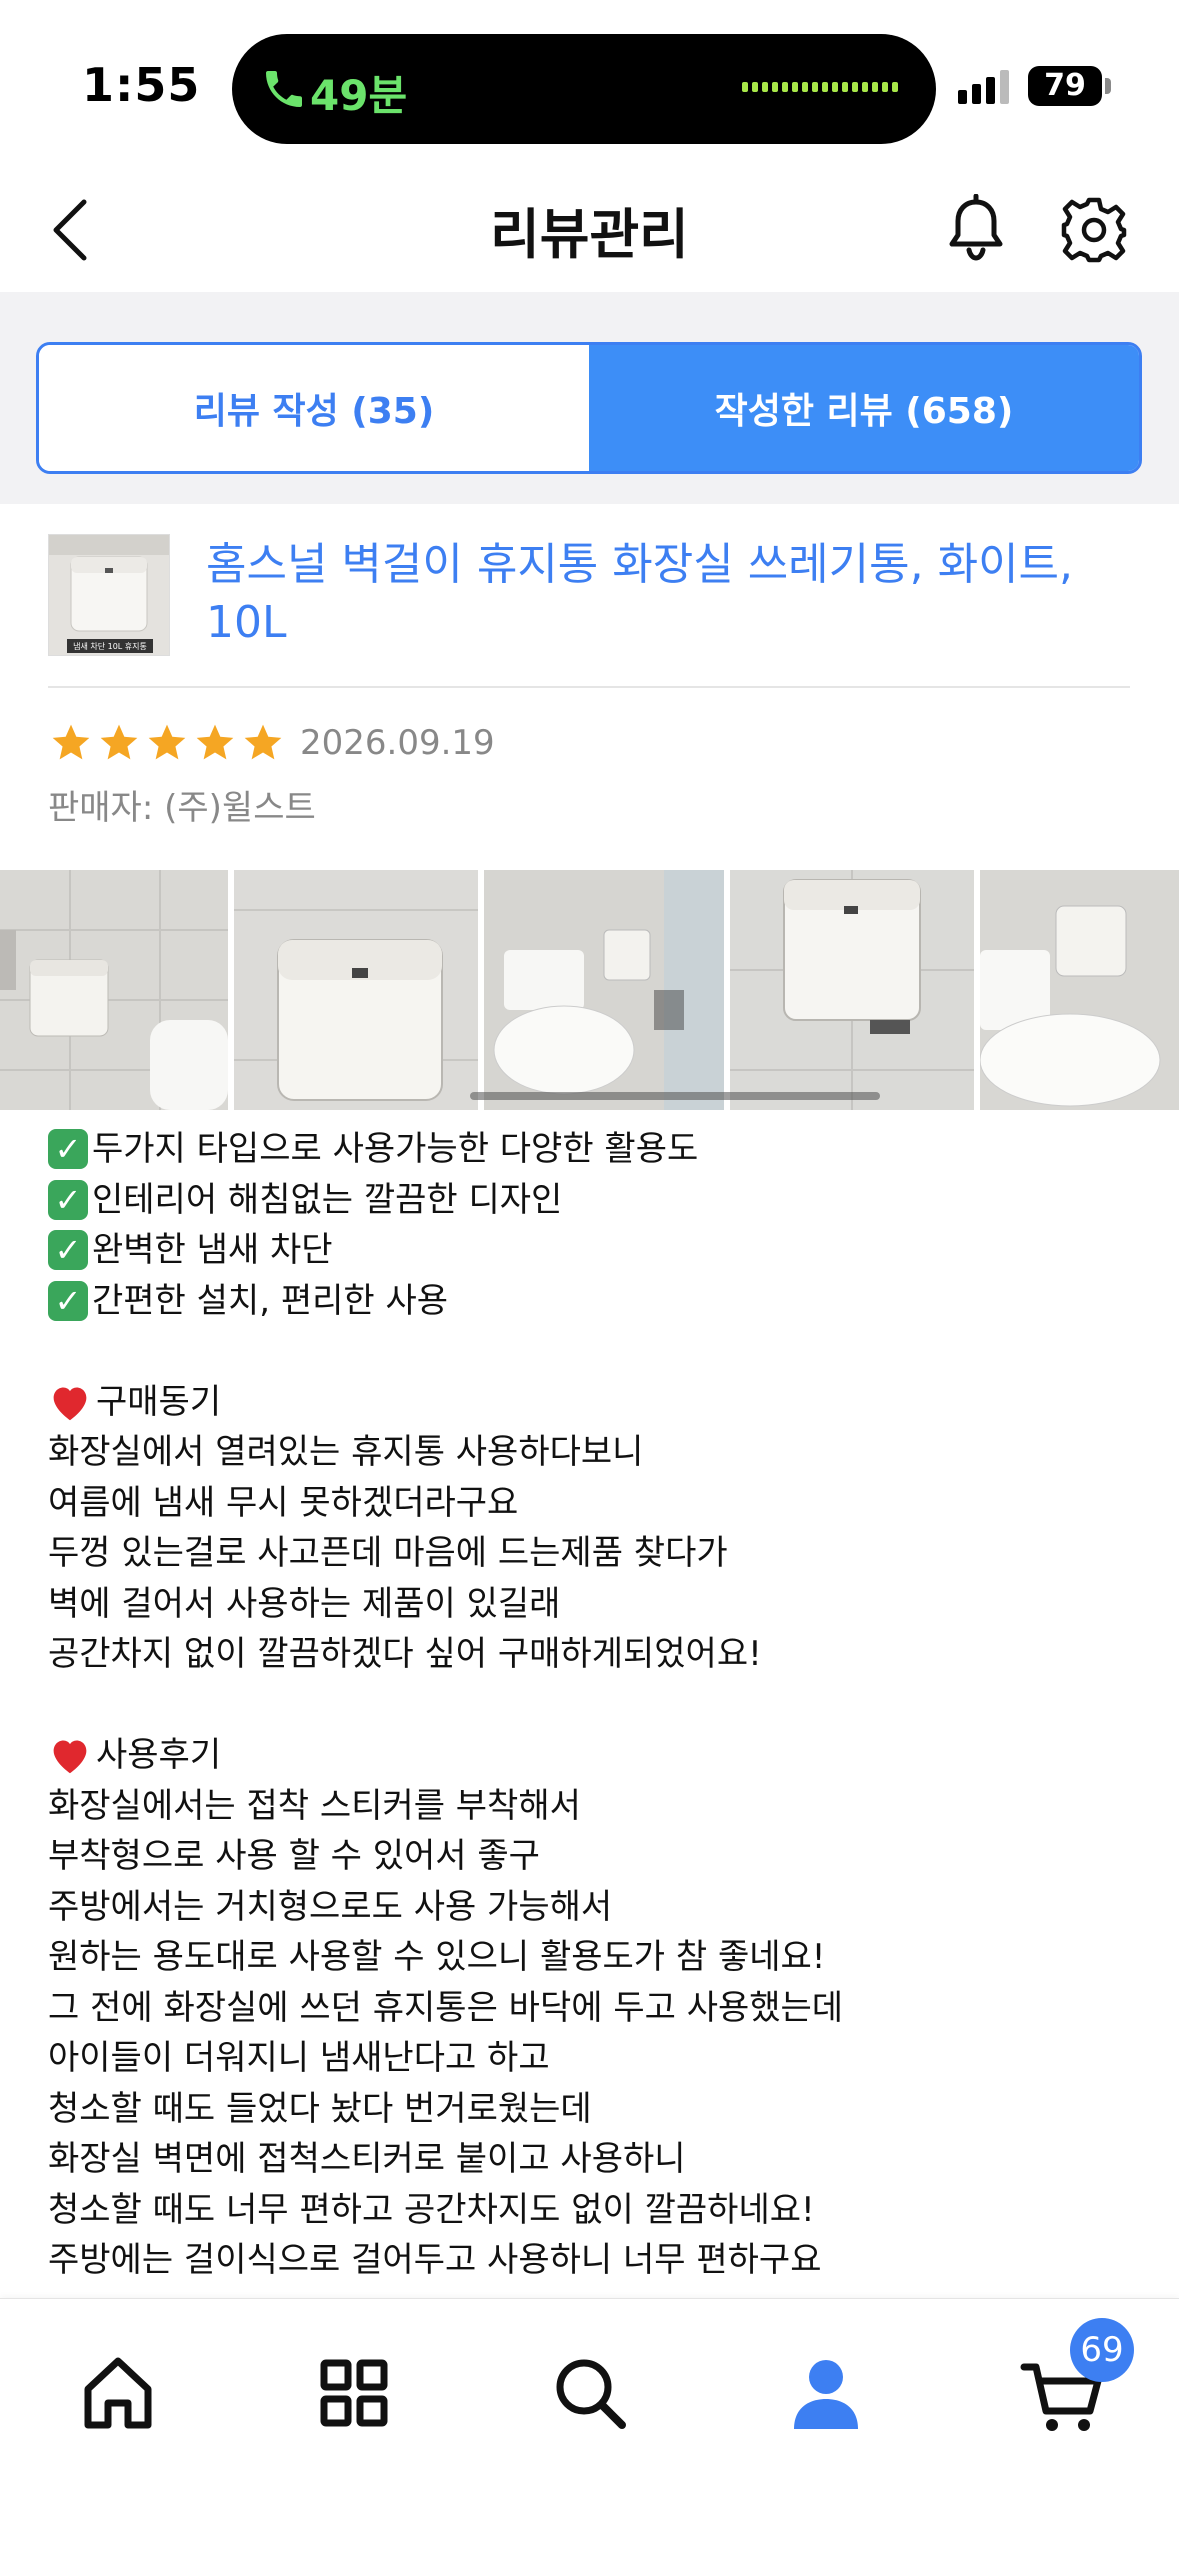 This screenshot has height=2556, width=1179. I want to click on product-thumbnail: 냄새 차단 10L 휴지통, so click(109, 595).